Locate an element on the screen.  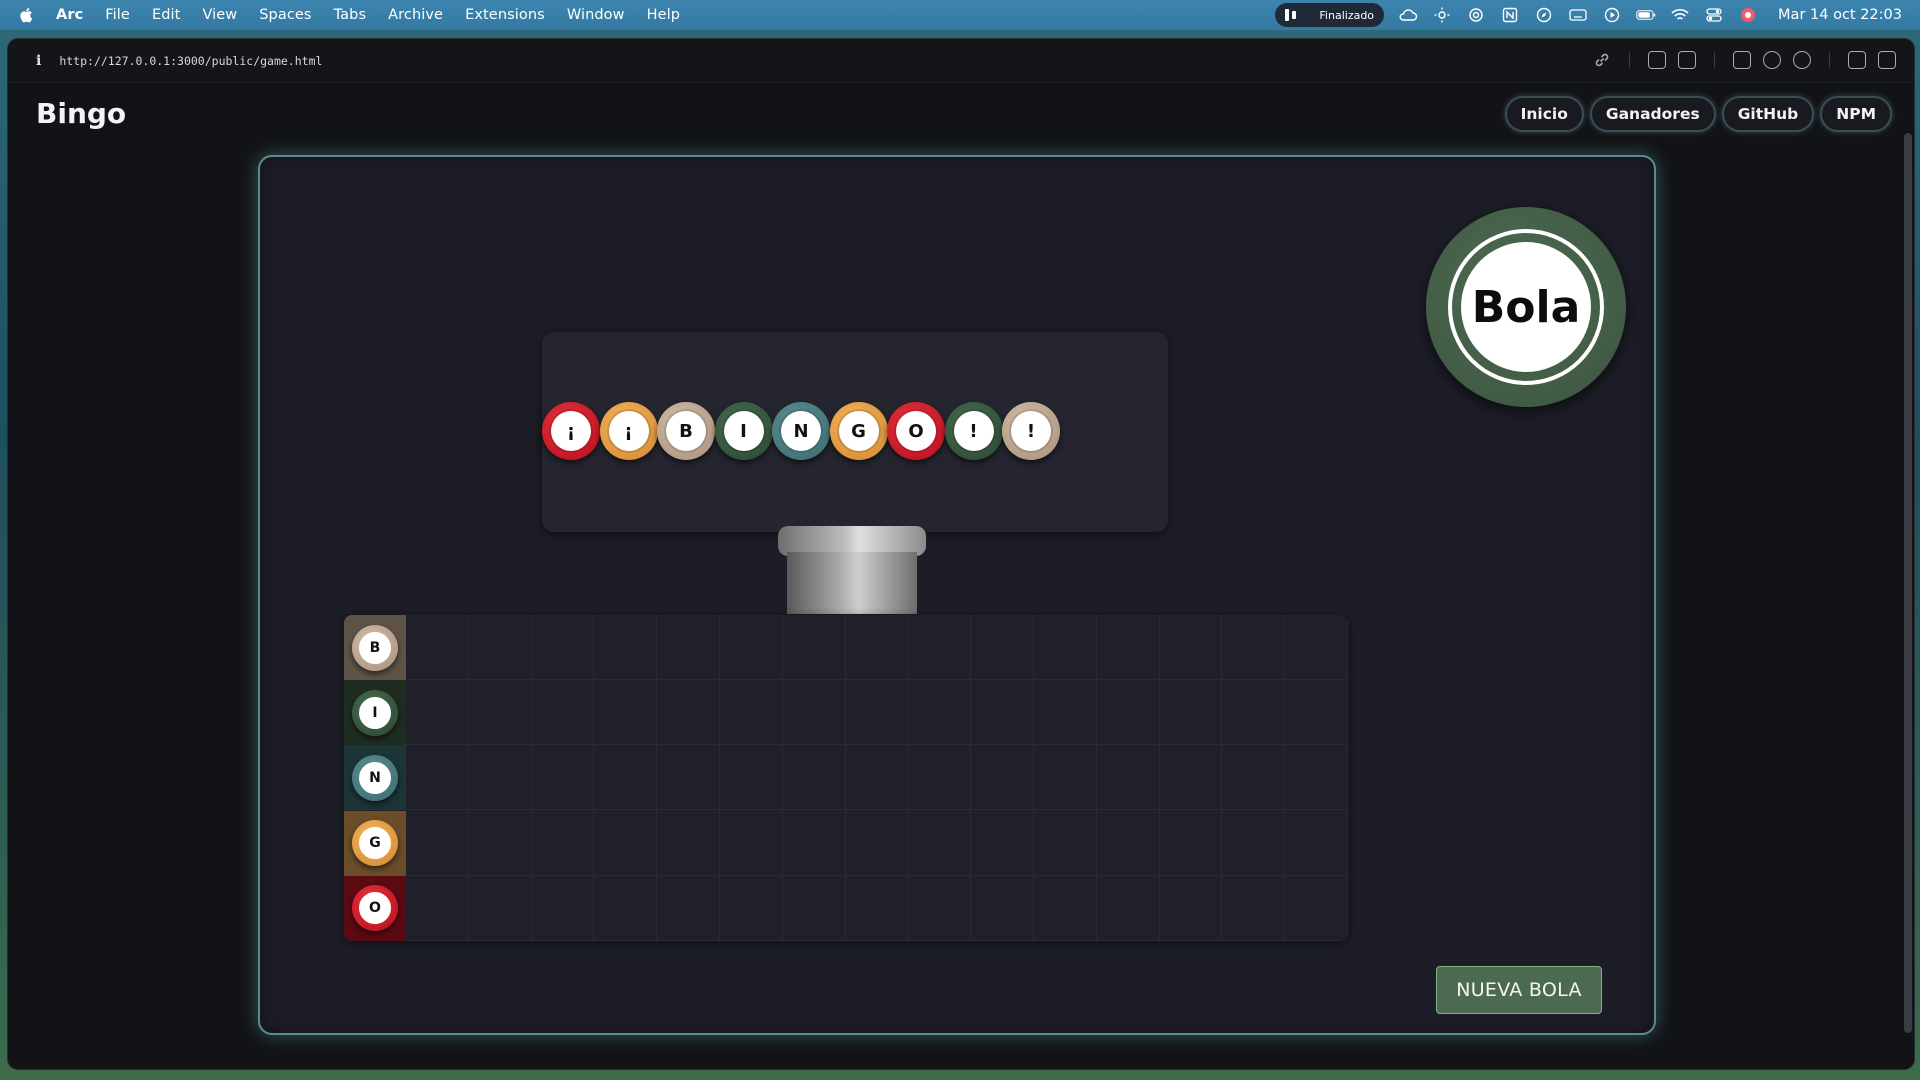
current-ball-ring: Bola is located at coordinates (1526, 307).